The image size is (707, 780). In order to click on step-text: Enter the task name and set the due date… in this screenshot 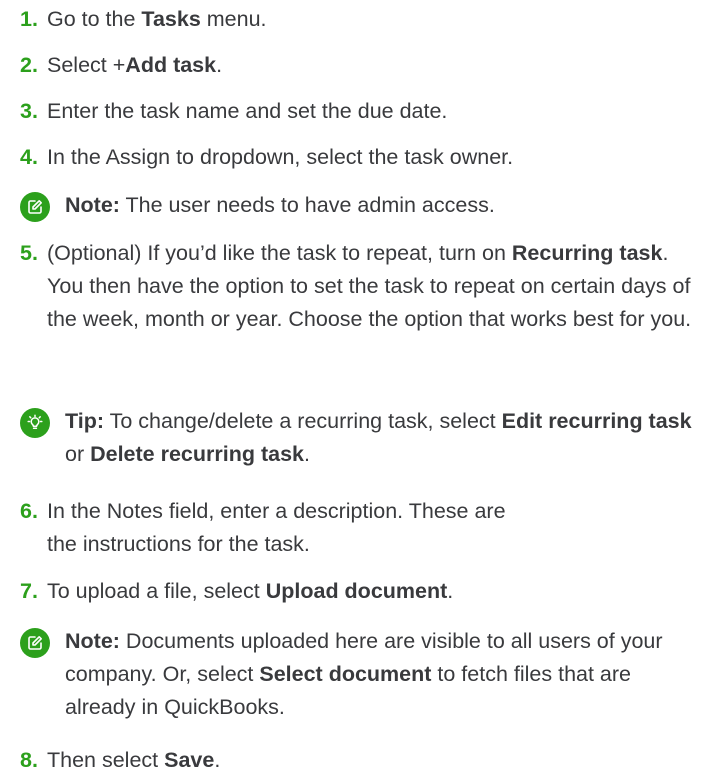, I will do `click(370, 111)`.